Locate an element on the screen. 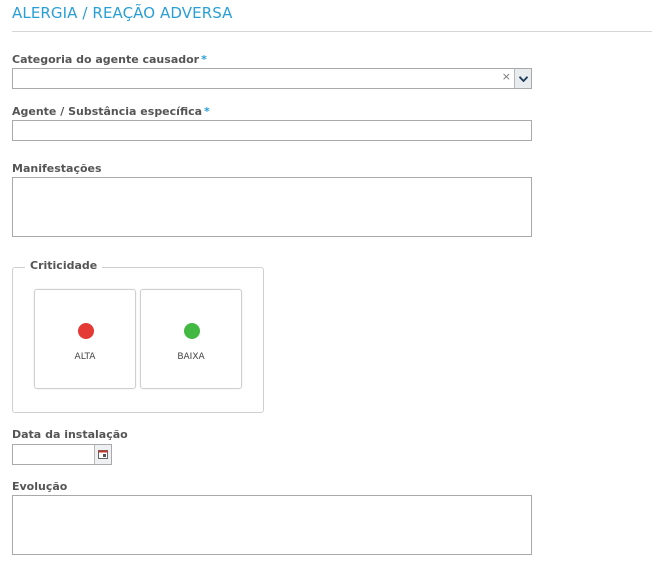 The width and height of the screenshot is (661, 564). criticidade-alta-label: ALTA is located at coordinates (85, 357).